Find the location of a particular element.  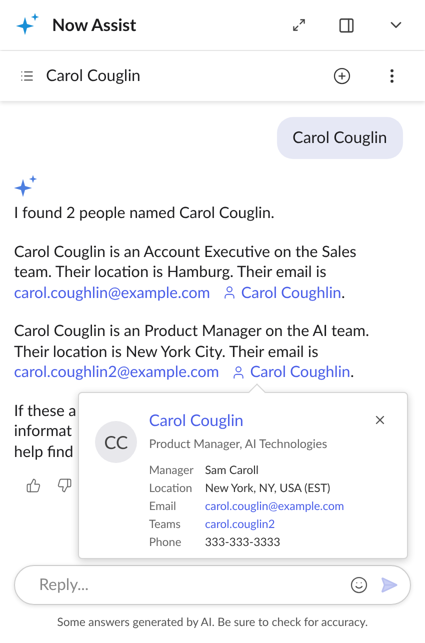

field-link: carol.couglin2 is located at coordinates (298, 525).